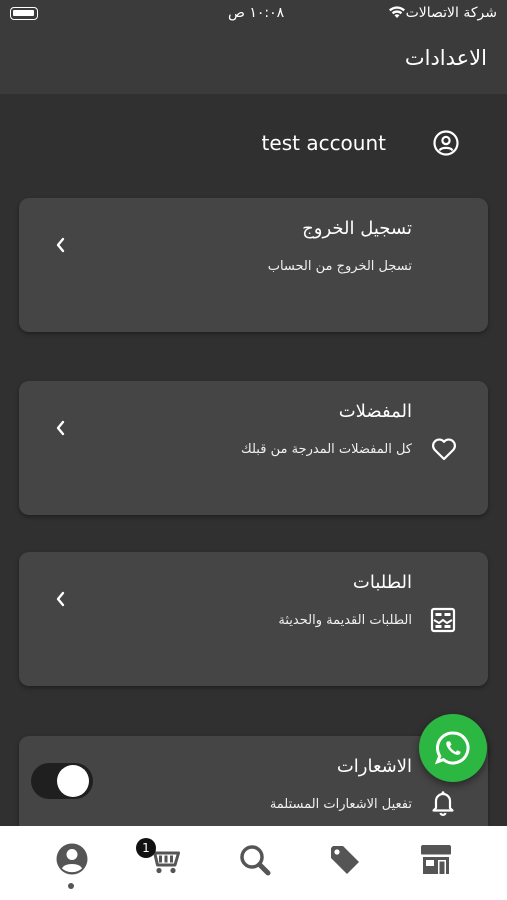 The height and width of the screenshot is (900, 507). What do you see at coordinates (24, 13) in the screenshot?
I see `battery-icon` at bounding box center [24, 13].